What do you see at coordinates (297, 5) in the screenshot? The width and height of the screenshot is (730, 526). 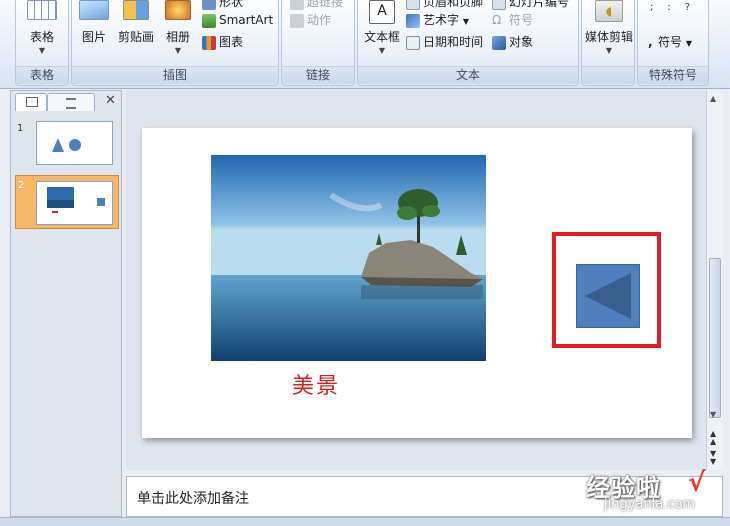 I see `link-icon` at bounding box center [297, 5].